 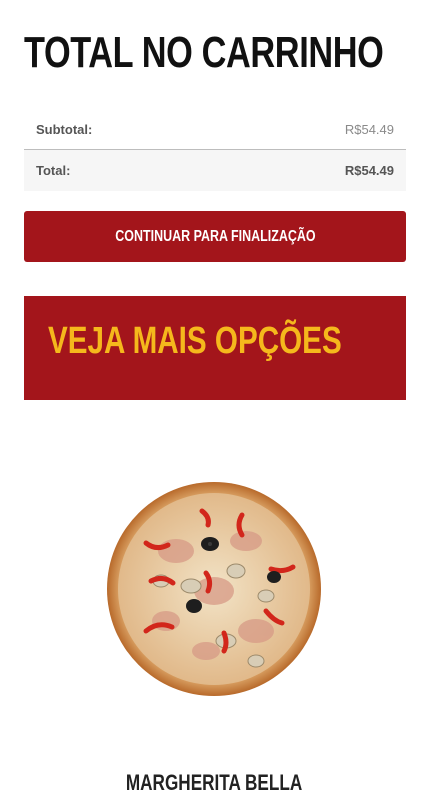 I want to click on more-options-heading: VEJA MAIS OPÇÕES, so click(x=195, y=341).